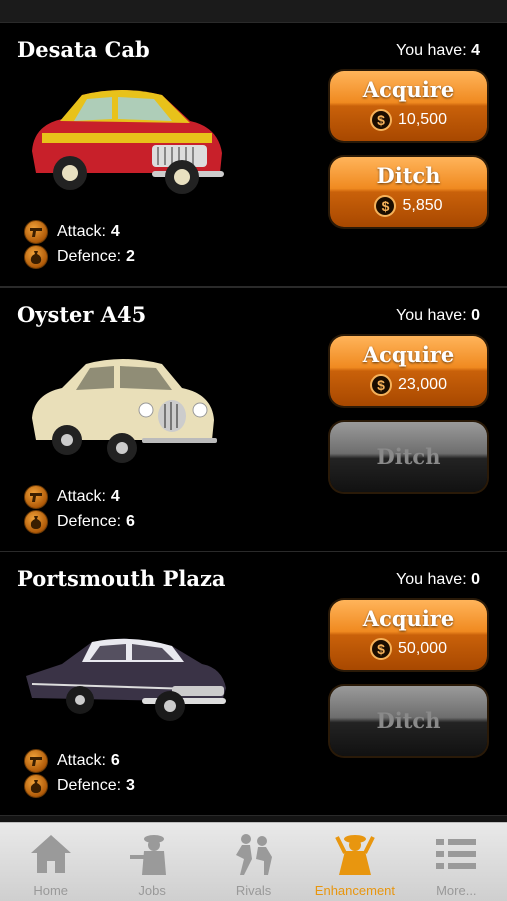 The height and width of the screenshot is (901, 507). I want to click on taxi-car-image, so click(128, 142).